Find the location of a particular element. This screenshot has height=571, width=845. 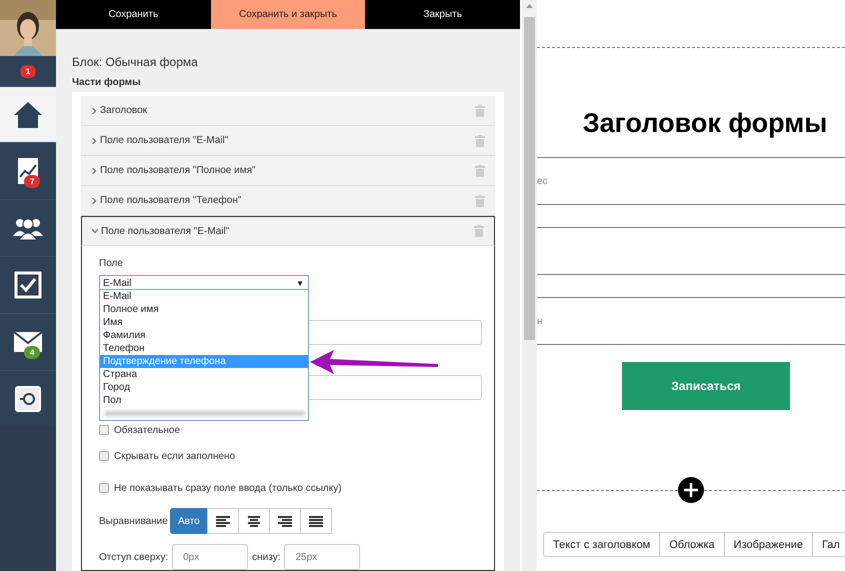

safe-icon is located at coordinates (28, 399).